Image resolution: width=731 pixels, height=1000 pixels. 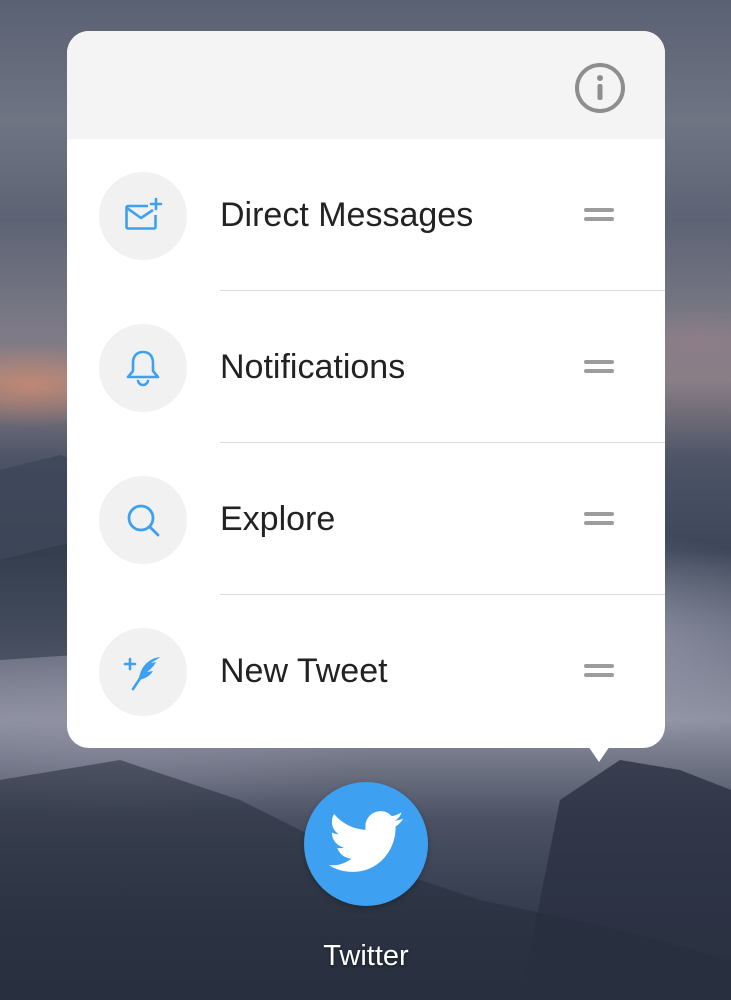 What do you see at coordinates (304, 671) in the screenshot?
I see `shortcut-label: New Tweet` at bounding box center [304, 671].